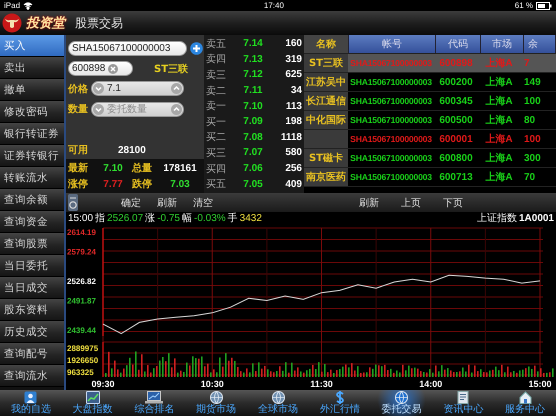  I want to click on table-cell-text: 600898, so click(456, 63).